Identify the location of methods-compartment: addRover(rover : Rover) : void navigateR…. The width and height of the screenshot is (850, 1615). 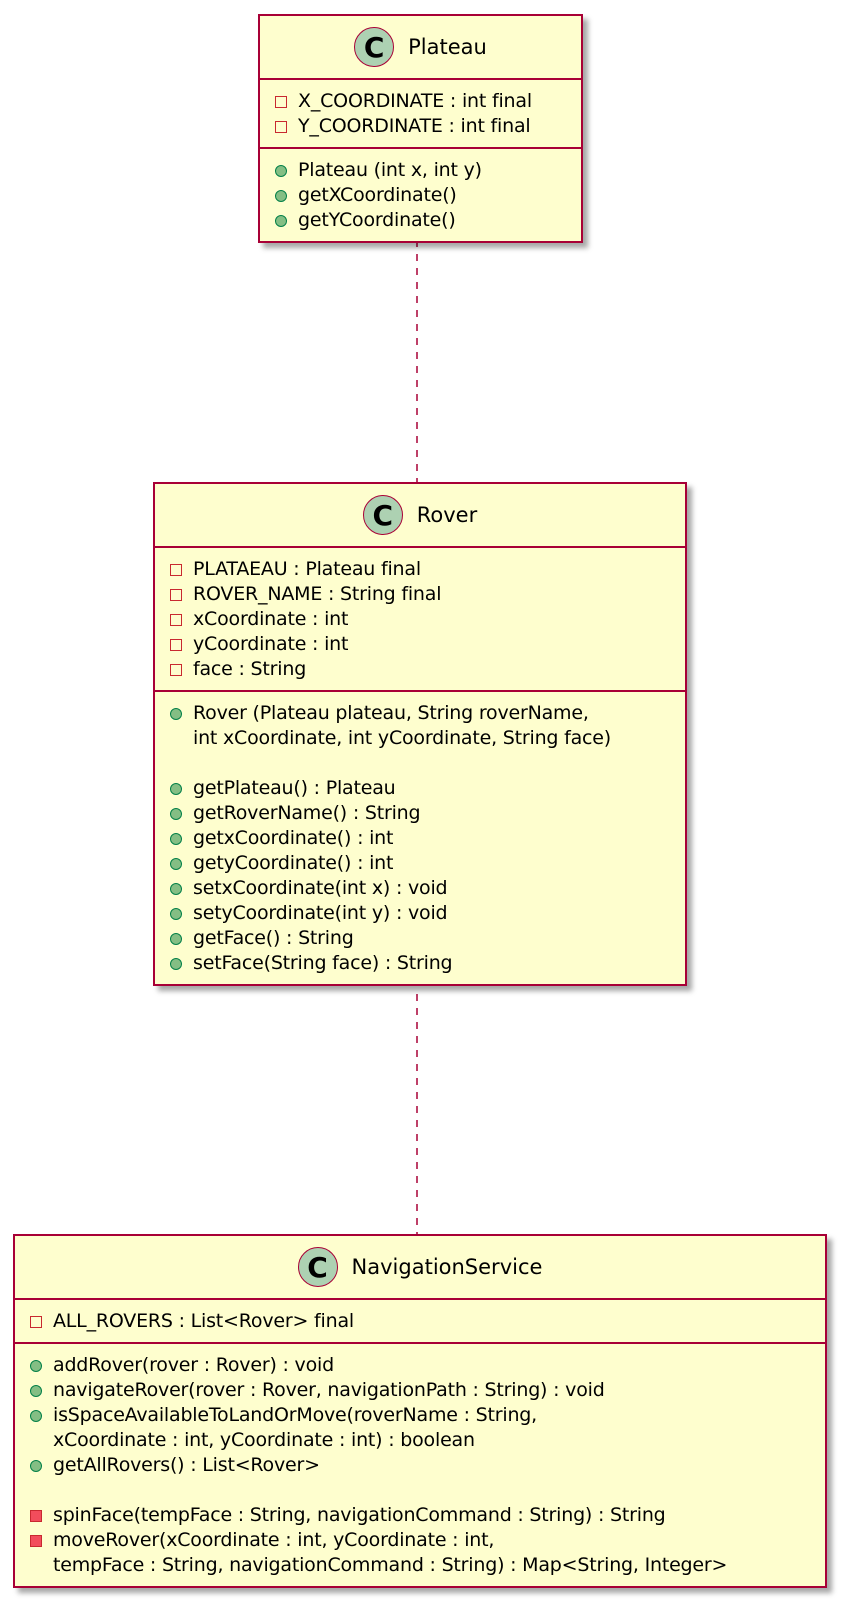
(420, 1465).